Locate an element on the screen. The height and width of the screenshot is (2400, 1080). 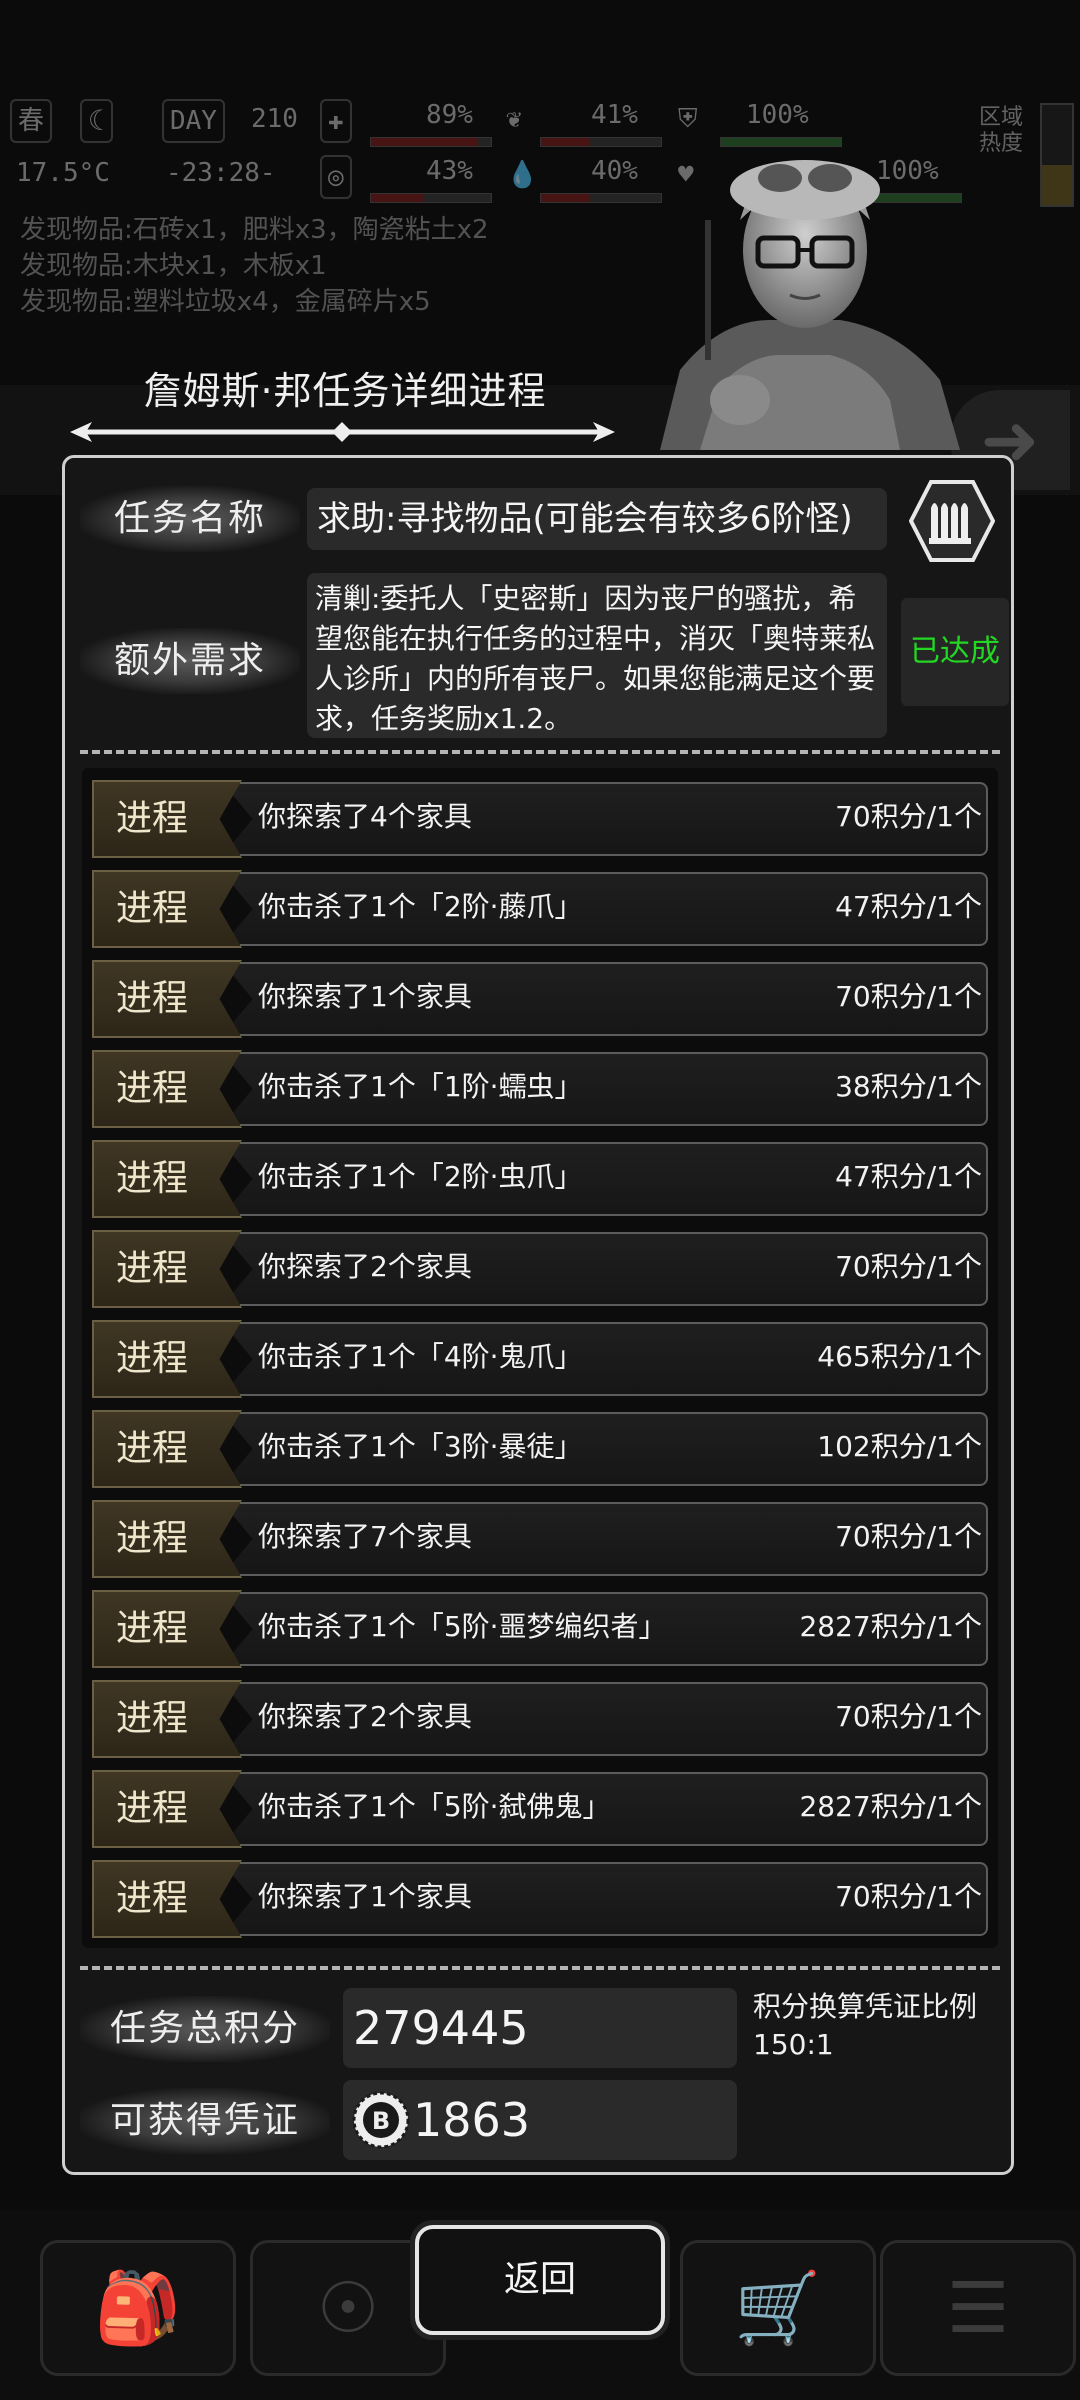
title-ornament is located at coordinates (342, 432).